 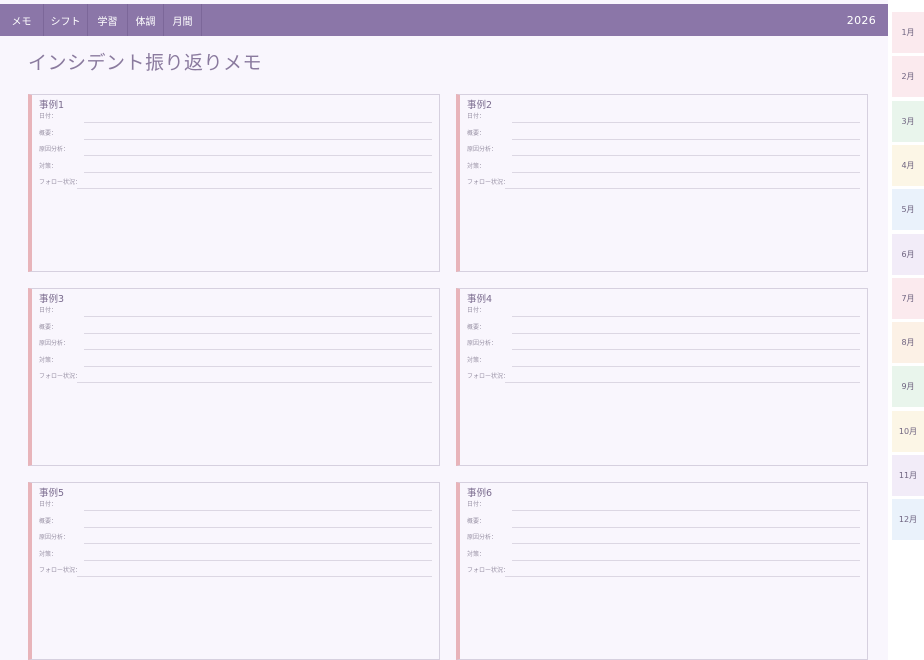 What do you see at coordinates (145, 63) in the screenshot?
I see `page-title: インシデント振り返りメモ` at bounding box center [145, 63].